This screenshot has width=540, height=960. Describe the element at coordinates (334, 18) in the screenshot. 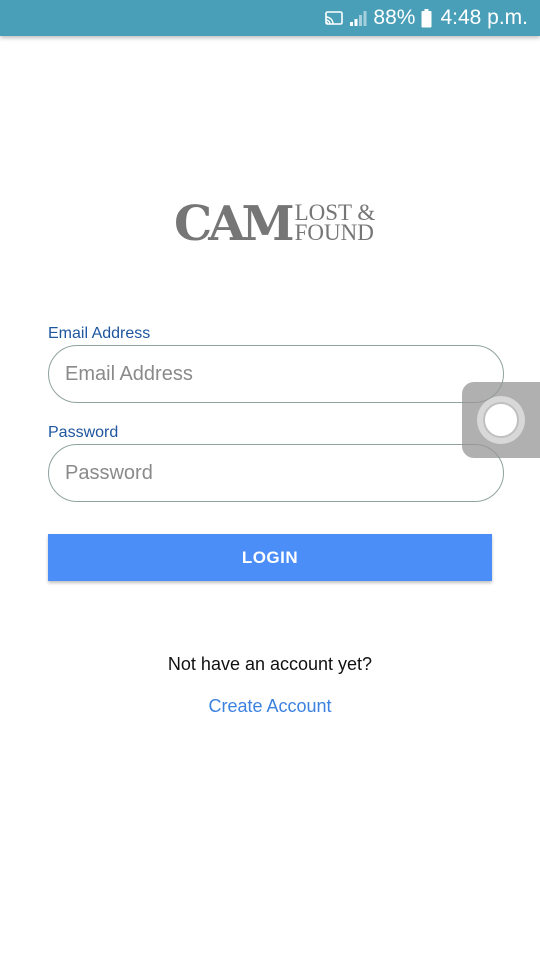

I see `cast-icon` at that location.